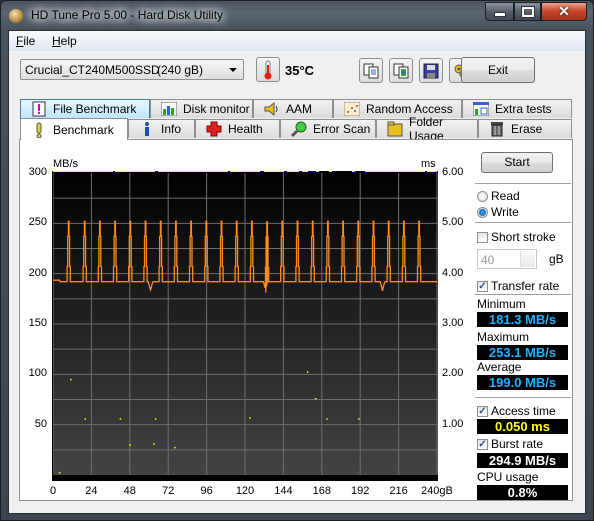 This screenshot has height=521, width=594. What do you see at coordinates (64, 41) in the screenshot?
I see `menu-help: Help` at bounding box center [64, 41].